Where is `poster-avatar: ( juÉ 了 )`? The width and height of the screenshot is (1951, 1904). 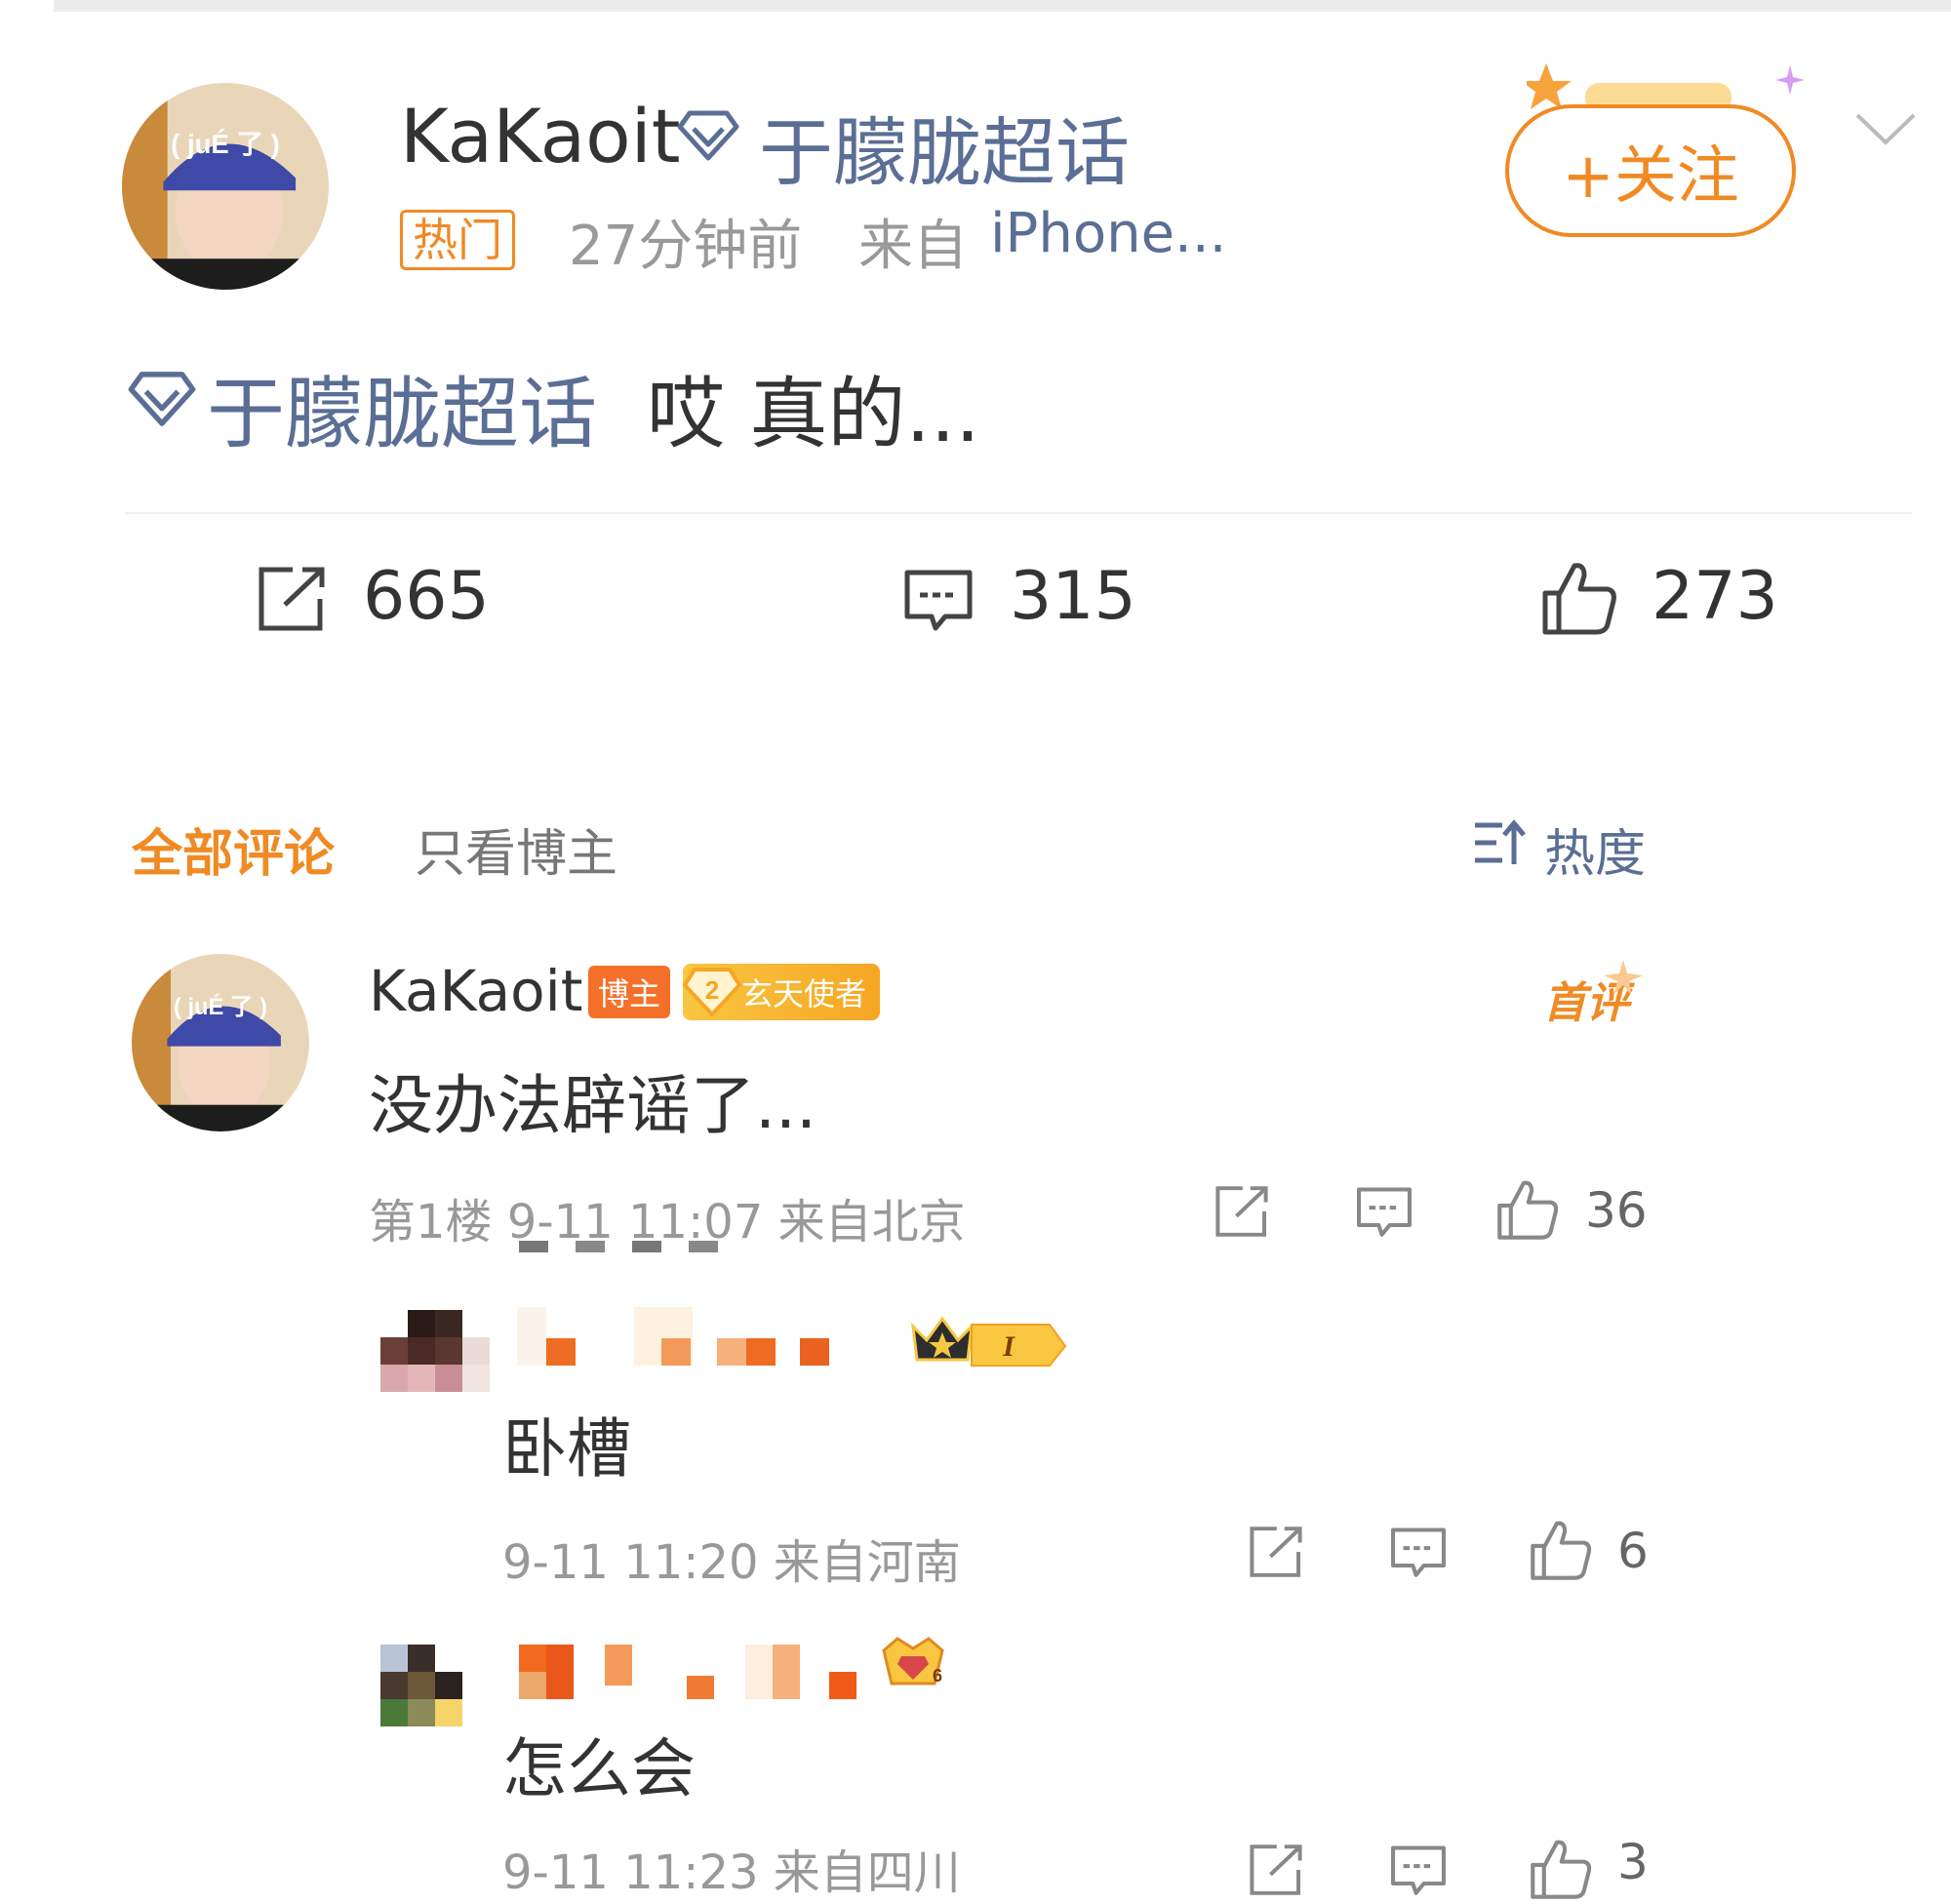 poster-avatar: ( juÉ 了 ) is located at coordinates (226, 186).